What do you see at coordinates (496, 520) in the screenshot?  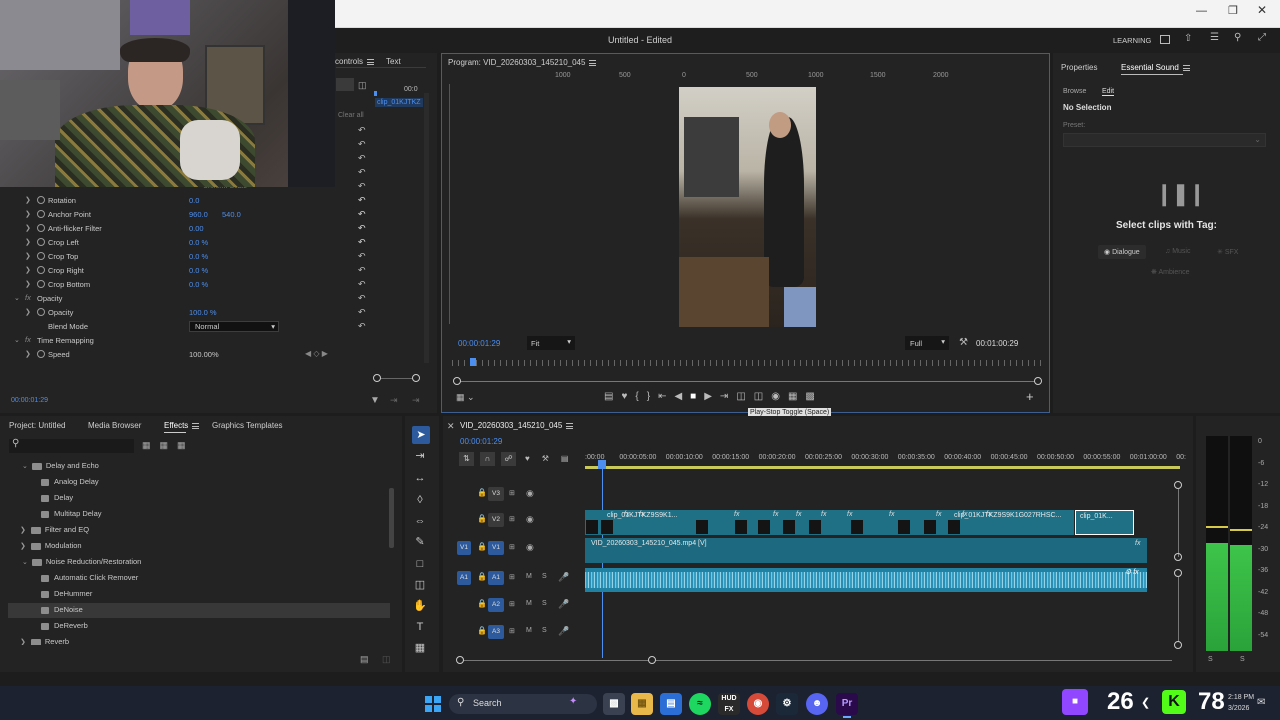 I see `track-target-v2: V2` at bounding box center [496, 520].